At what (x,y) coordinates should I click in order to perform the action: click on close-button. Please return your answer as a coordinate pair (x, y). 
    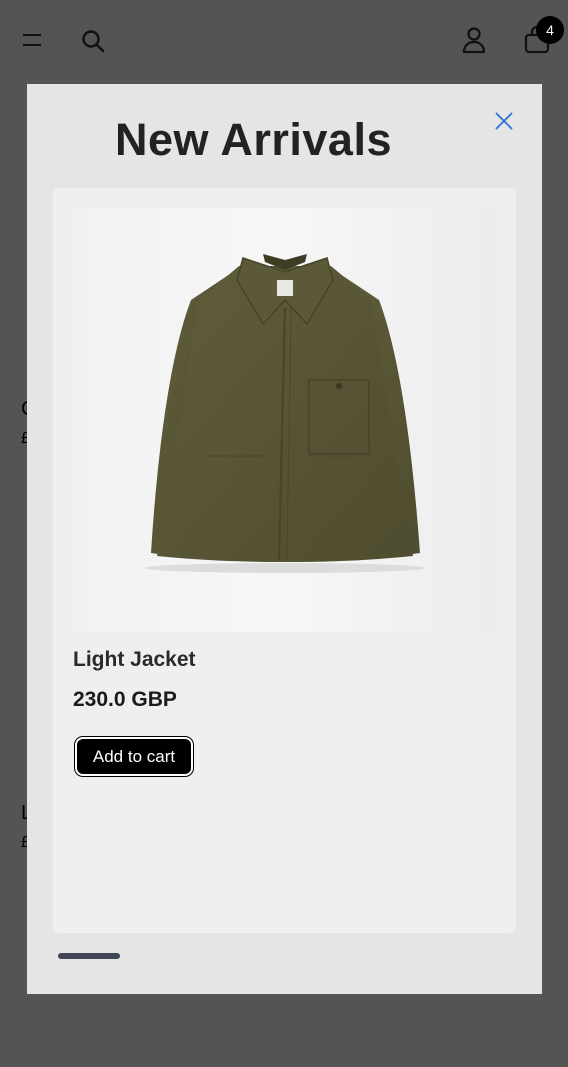
    Looking at the image, I should click on (504, 121).